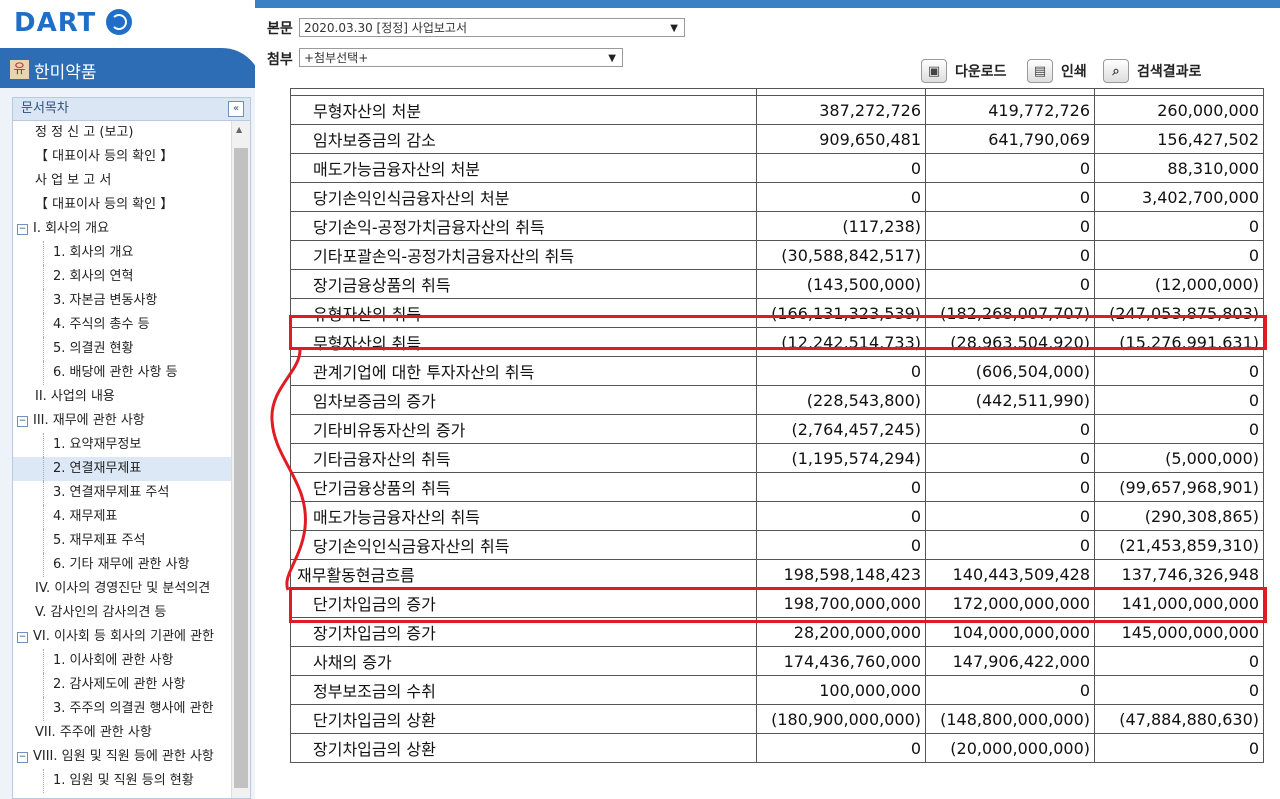  I want to click on sidebar-item-label: 1. 임원 및 직원 등의 현황, so click(123, 780).